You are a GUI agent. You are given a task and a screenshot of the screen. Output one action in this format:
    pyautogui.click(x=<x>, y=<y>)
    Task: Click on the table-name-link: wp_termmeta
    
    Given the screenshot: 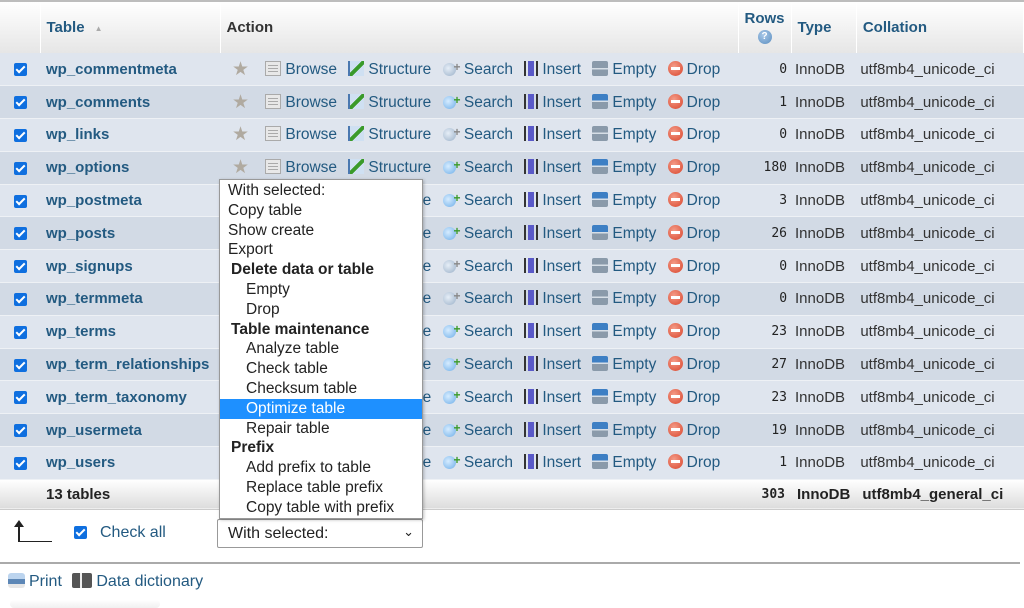 What is the action you would take?
    pyautogui.click(x=130, y=299)
    